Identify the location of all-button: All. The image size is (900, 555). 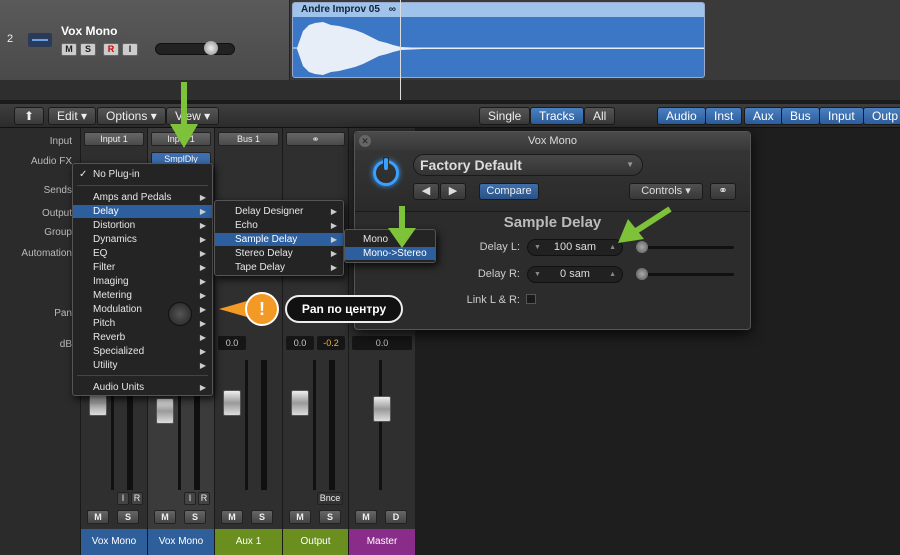
(600, 116).